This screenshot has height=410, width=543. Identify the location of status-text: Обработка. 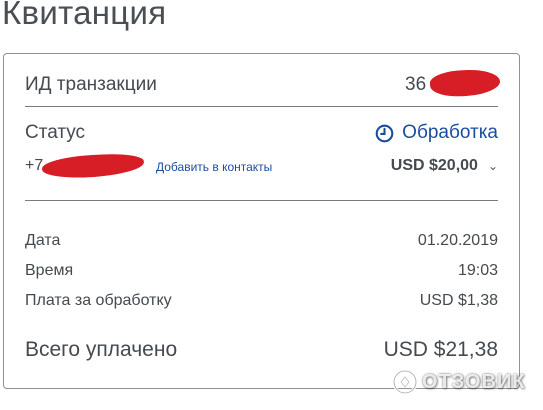
(450, 132).